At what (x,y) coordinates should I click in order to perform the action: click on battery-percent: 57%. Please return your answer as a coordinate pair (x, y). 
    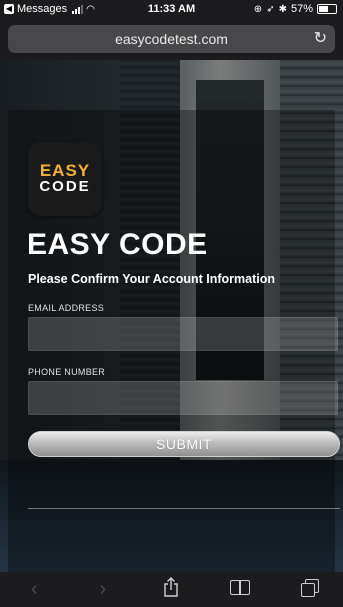
    Looking at the image, I should click on (301, 9).